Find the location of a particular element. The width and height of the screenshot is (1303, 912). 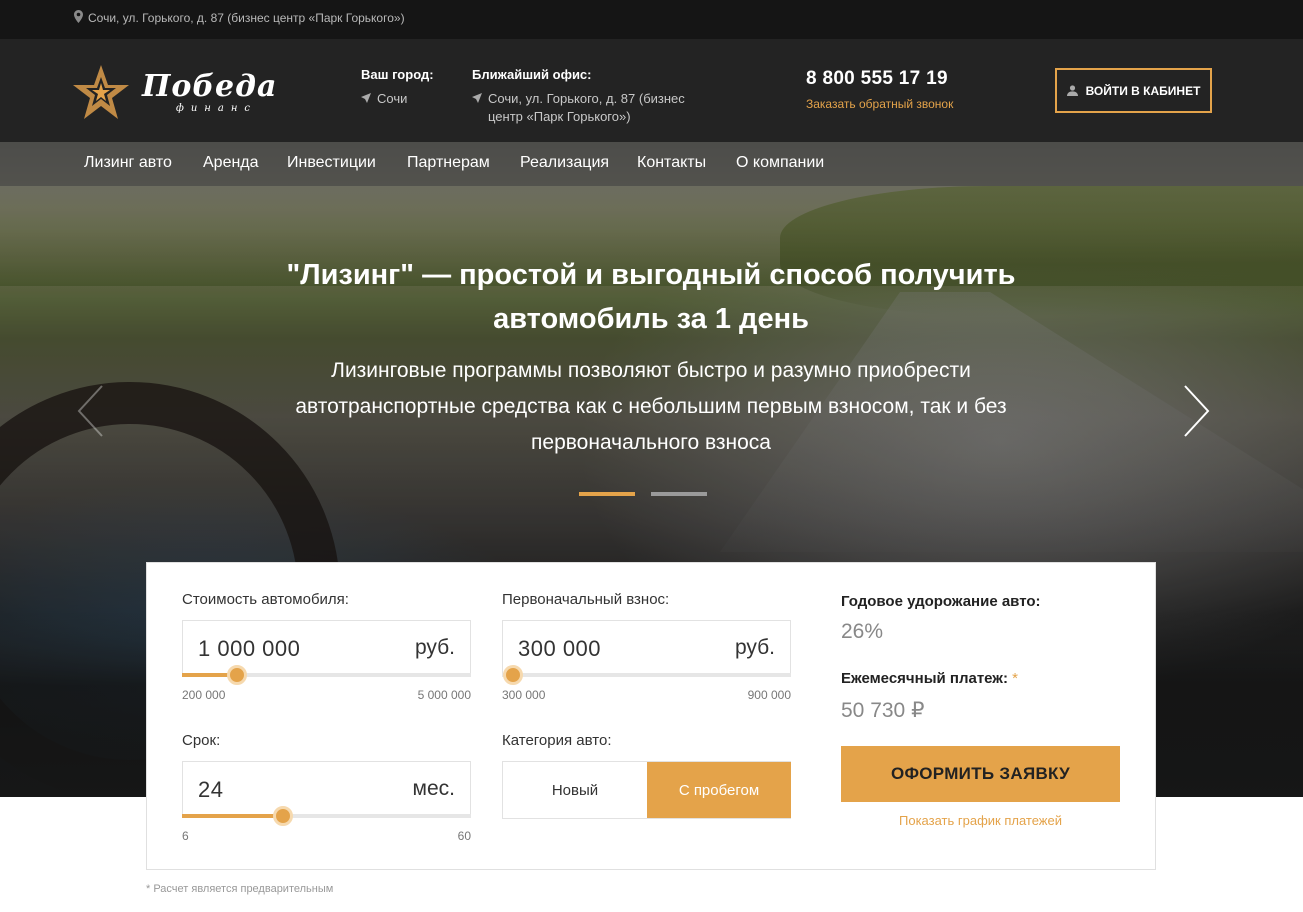

term-slider is located at coordinates (326, 816).